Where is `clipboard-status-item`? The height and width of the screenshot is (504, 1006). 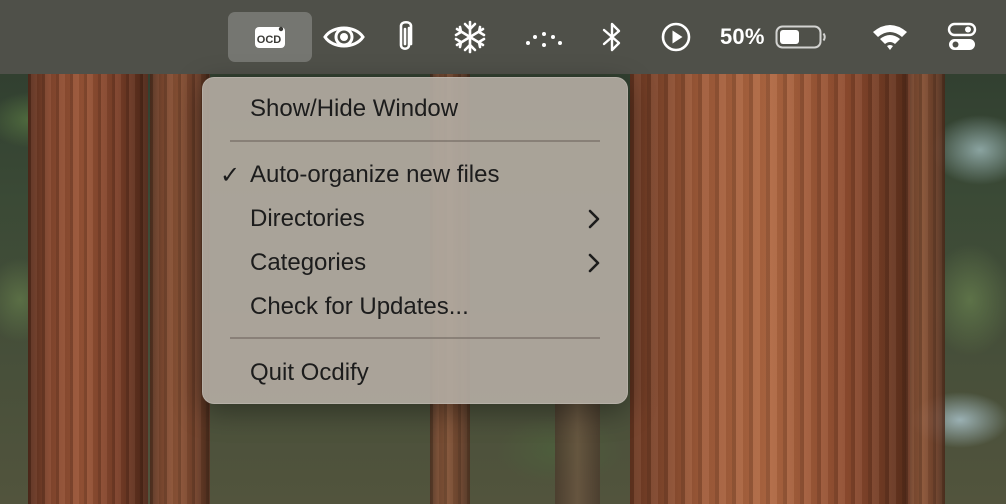 clipboard-status-item is located at coordinates (405, 37).